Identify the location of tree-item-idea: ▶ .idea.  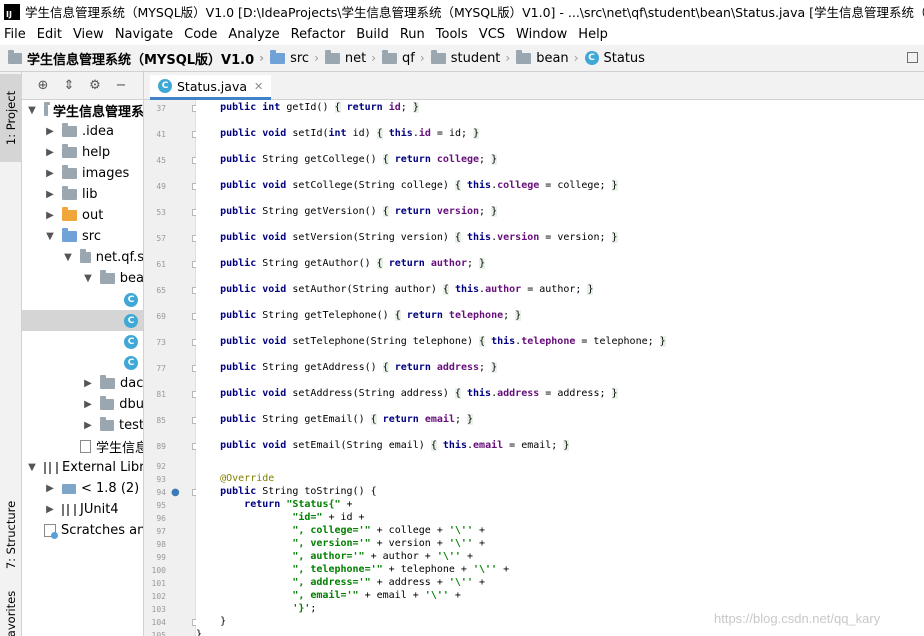
(82, 131).